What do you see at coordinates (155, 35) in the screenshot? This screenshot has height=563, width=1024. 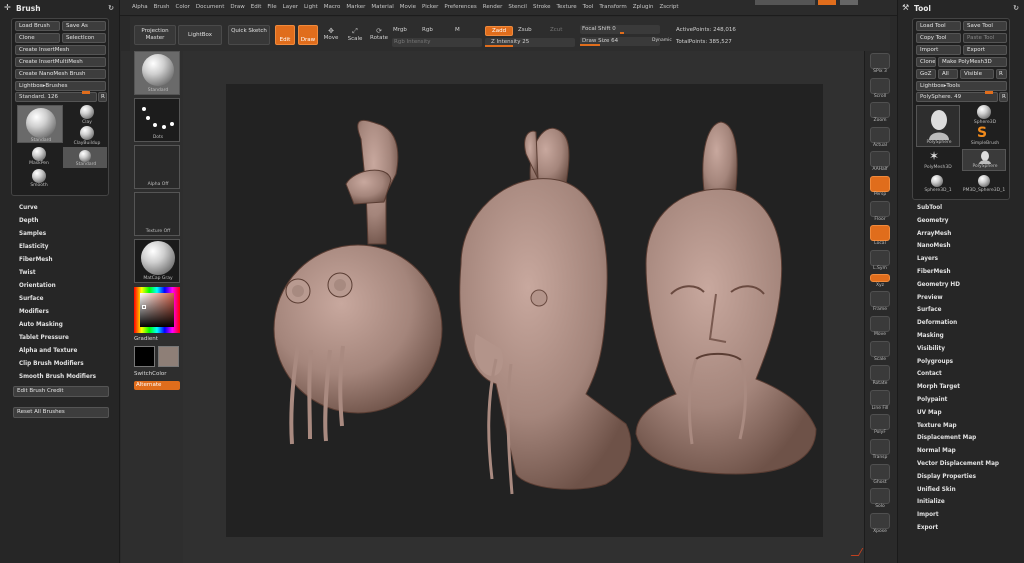 I see `projection-master-button: Projection Master` at bounding box center [155, 35].